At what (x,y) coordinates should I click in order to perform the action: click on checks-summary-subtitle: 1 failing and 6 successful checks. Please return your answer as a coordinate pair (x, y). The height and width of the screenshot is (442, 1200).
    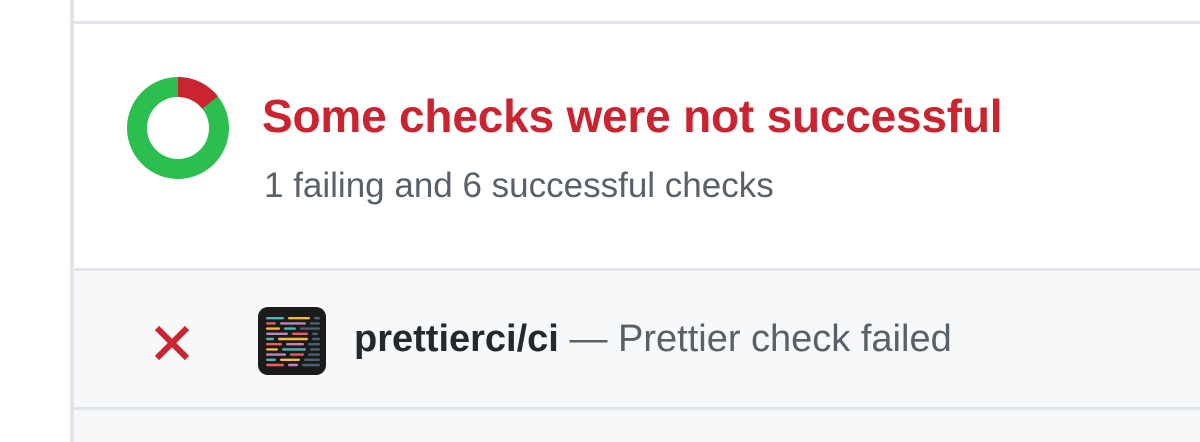
    Looking at the image, I should click on (519, 185).